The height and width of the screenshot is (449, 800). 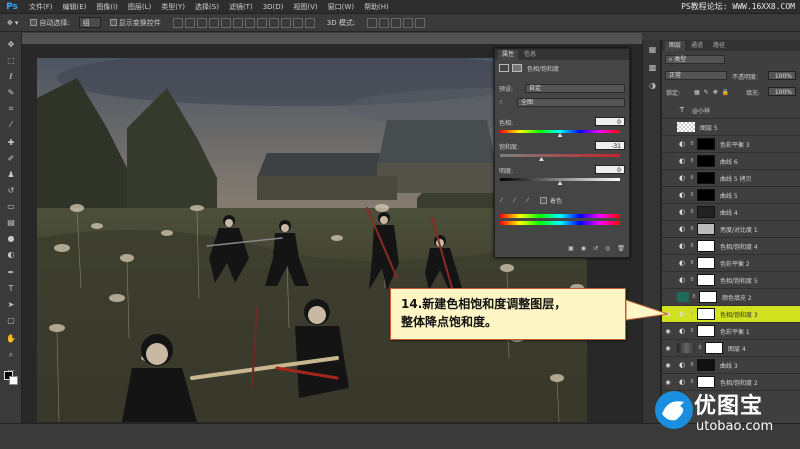 I want to click on hue-slider-thumb, so click(x=560, y=135).